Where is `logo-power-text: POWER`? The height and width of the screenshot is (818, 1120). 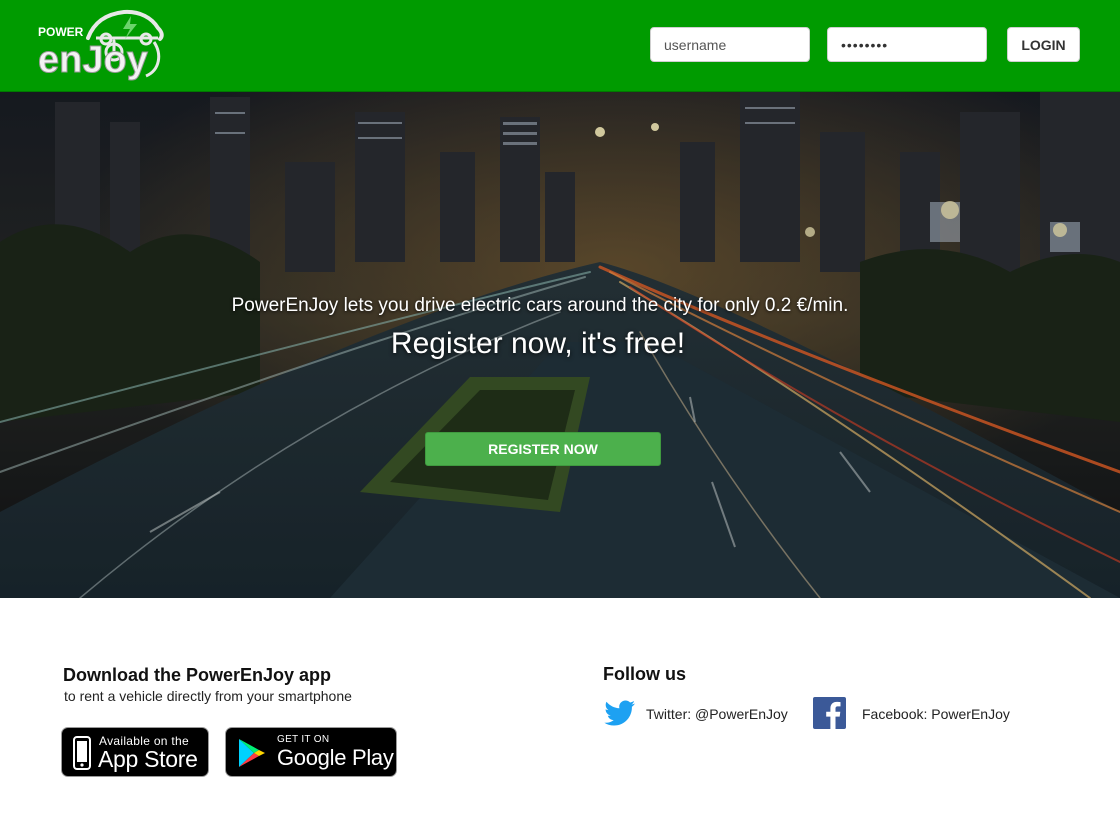
logo-power-text: POWER is located at coordinates (61, 32).